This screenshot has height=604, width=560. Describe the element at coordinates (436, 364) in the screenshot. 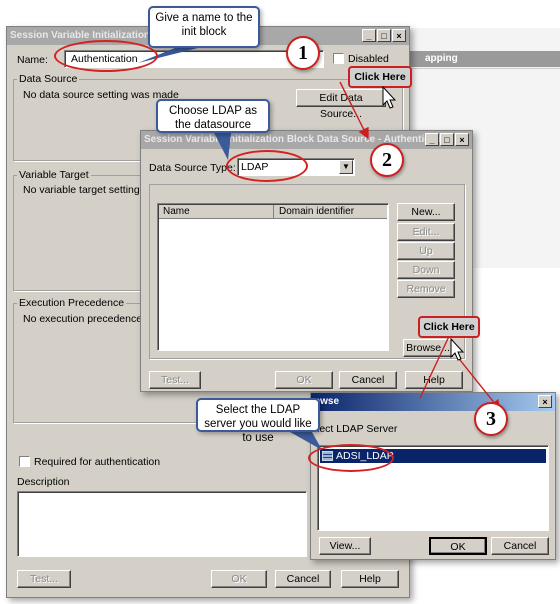

I see `arrow-to-browse-dialog` at that location.